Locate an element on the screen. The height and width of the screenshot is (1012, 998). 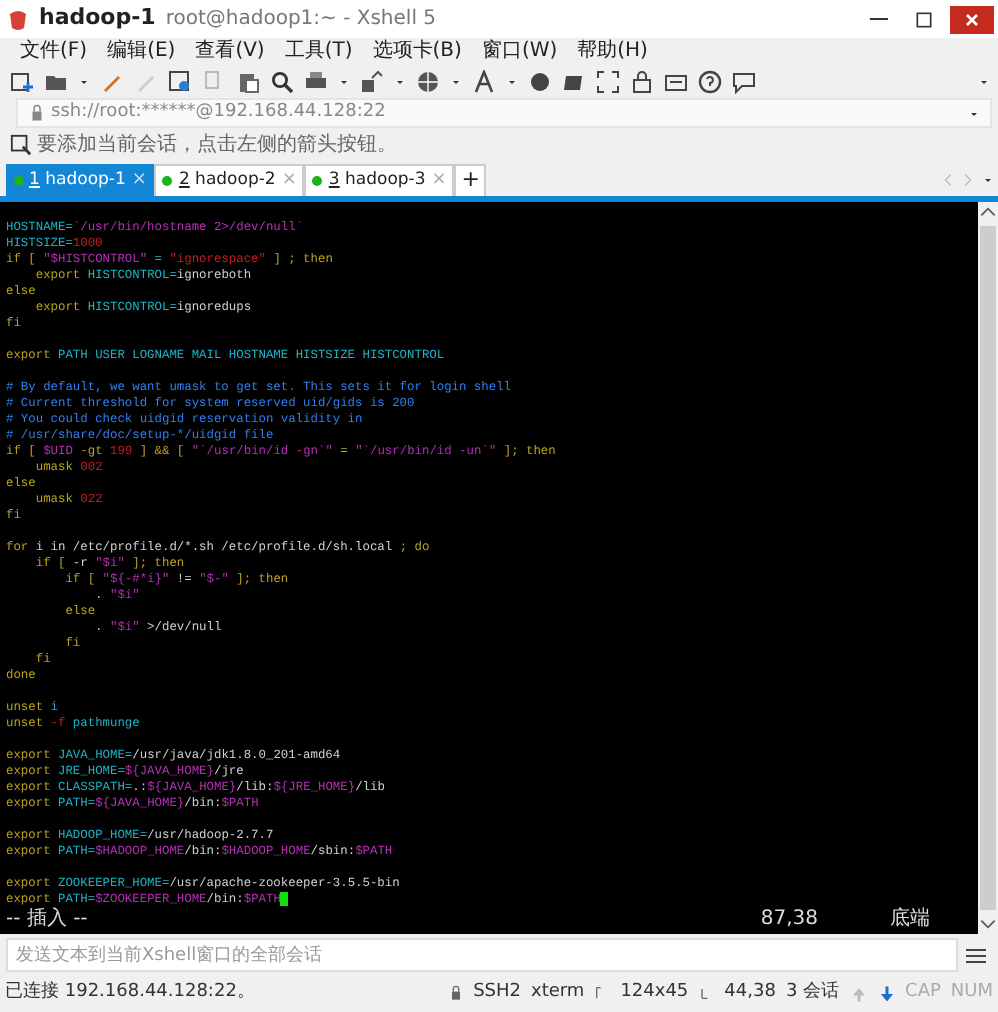
menu-item: 窗口(W) is located at coordinates (519, 51).